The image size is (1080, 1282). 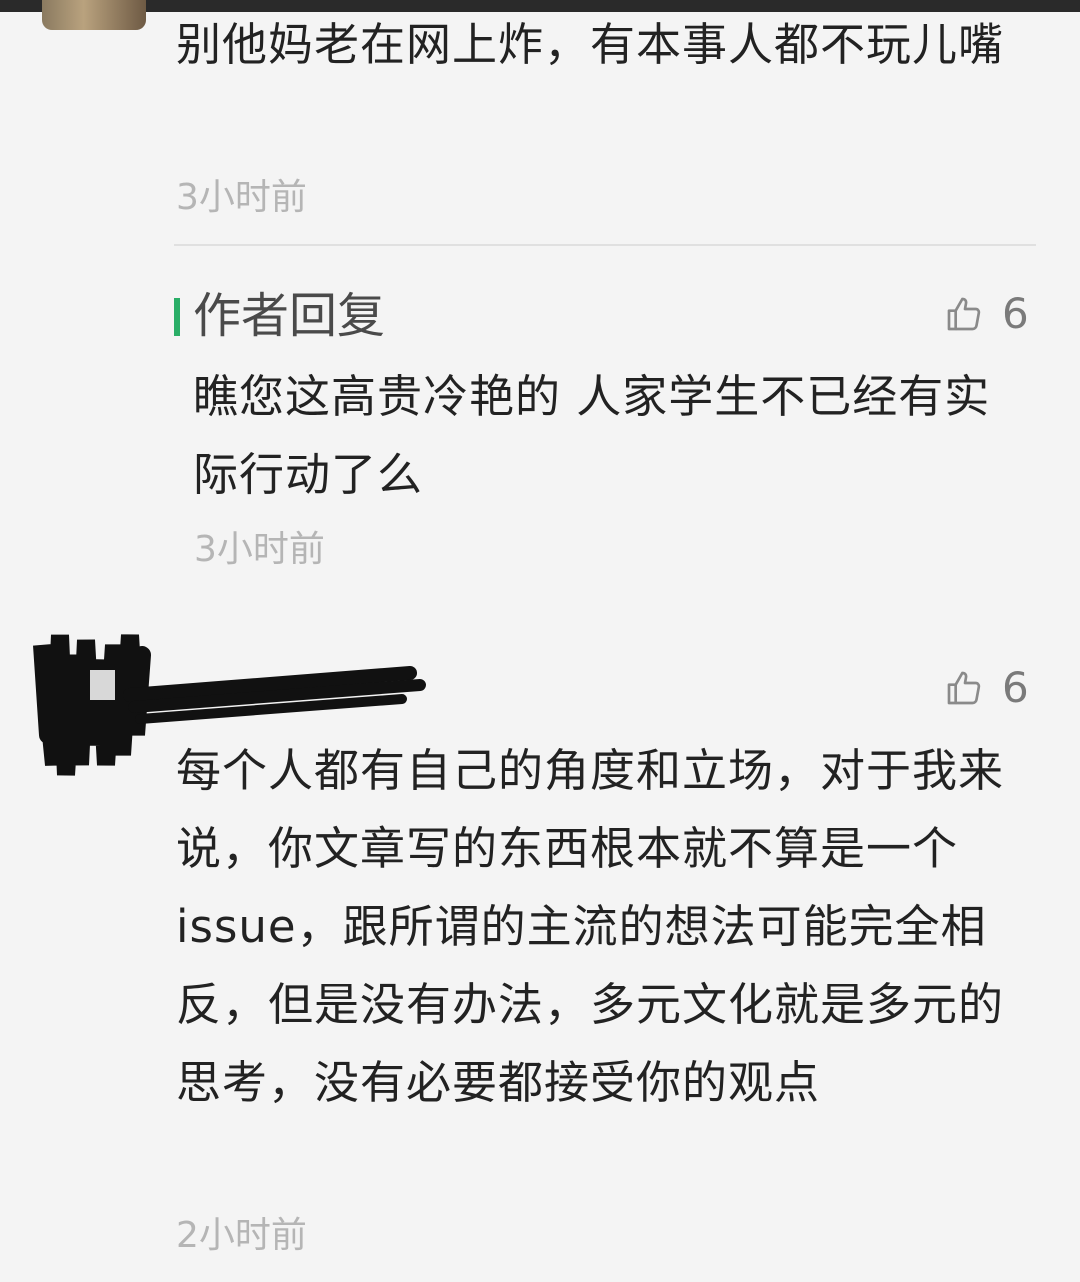 I want to click on avatar, so click(x=94, y=15).